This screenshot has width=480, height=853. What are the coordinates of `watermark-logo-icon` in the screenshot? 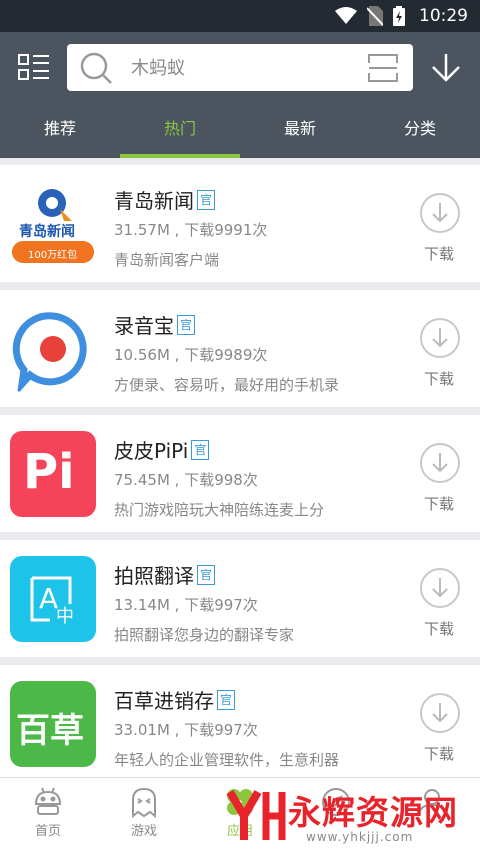 It's located at (256, 814).